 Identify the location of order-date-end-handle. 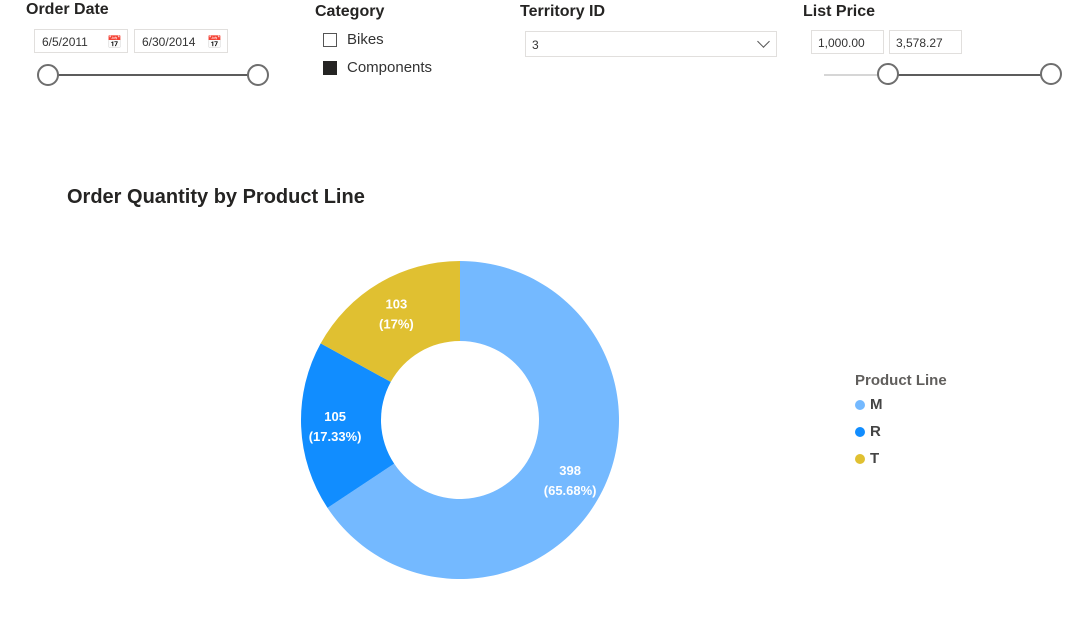
(258, 75).